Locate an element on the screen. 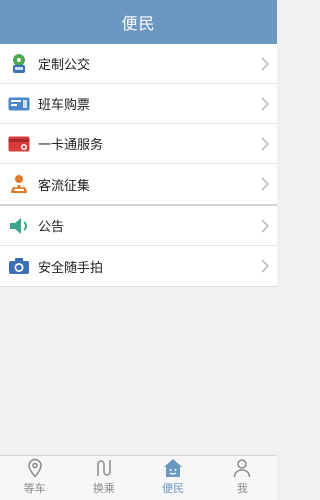  bus-pin-icon is located at coordinates (19, 64).